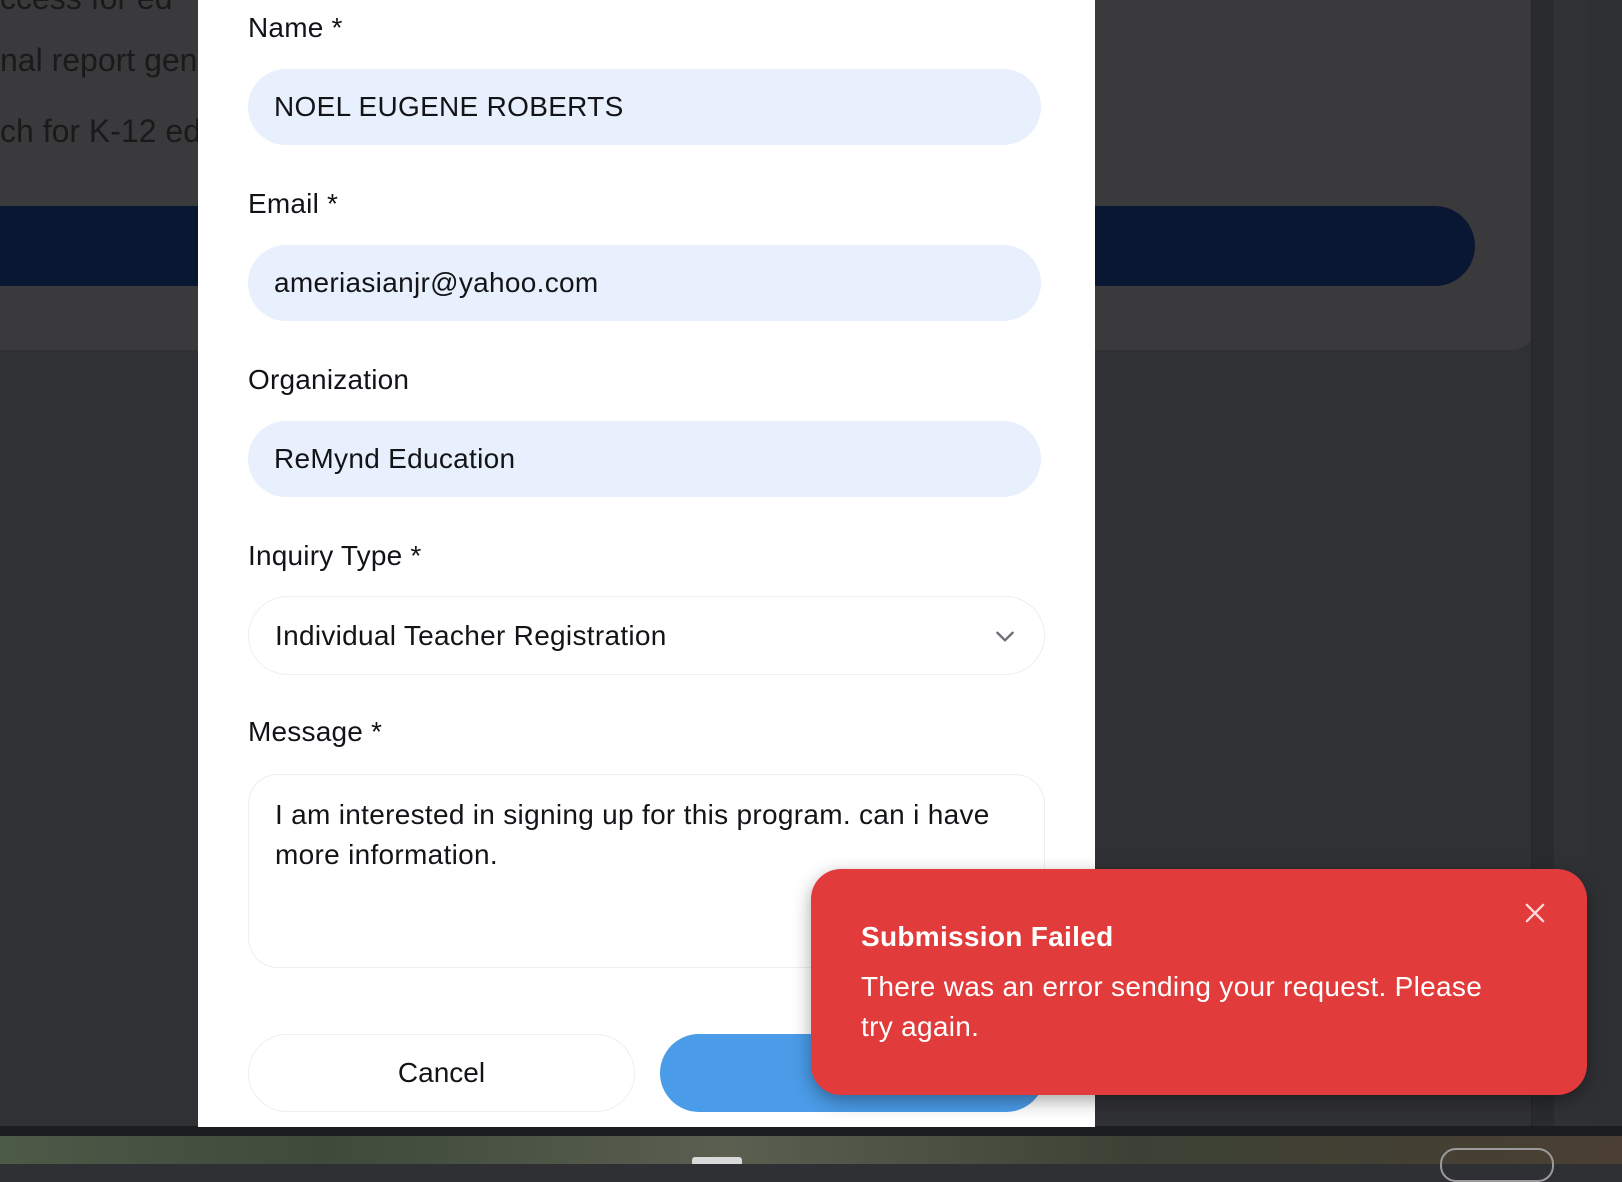 This screenshot has width=1622, height=1182. What do you see at coordinates (295, 27) in the screenshot?
I see `name-label: Name *` at bounding box center [295, 27].